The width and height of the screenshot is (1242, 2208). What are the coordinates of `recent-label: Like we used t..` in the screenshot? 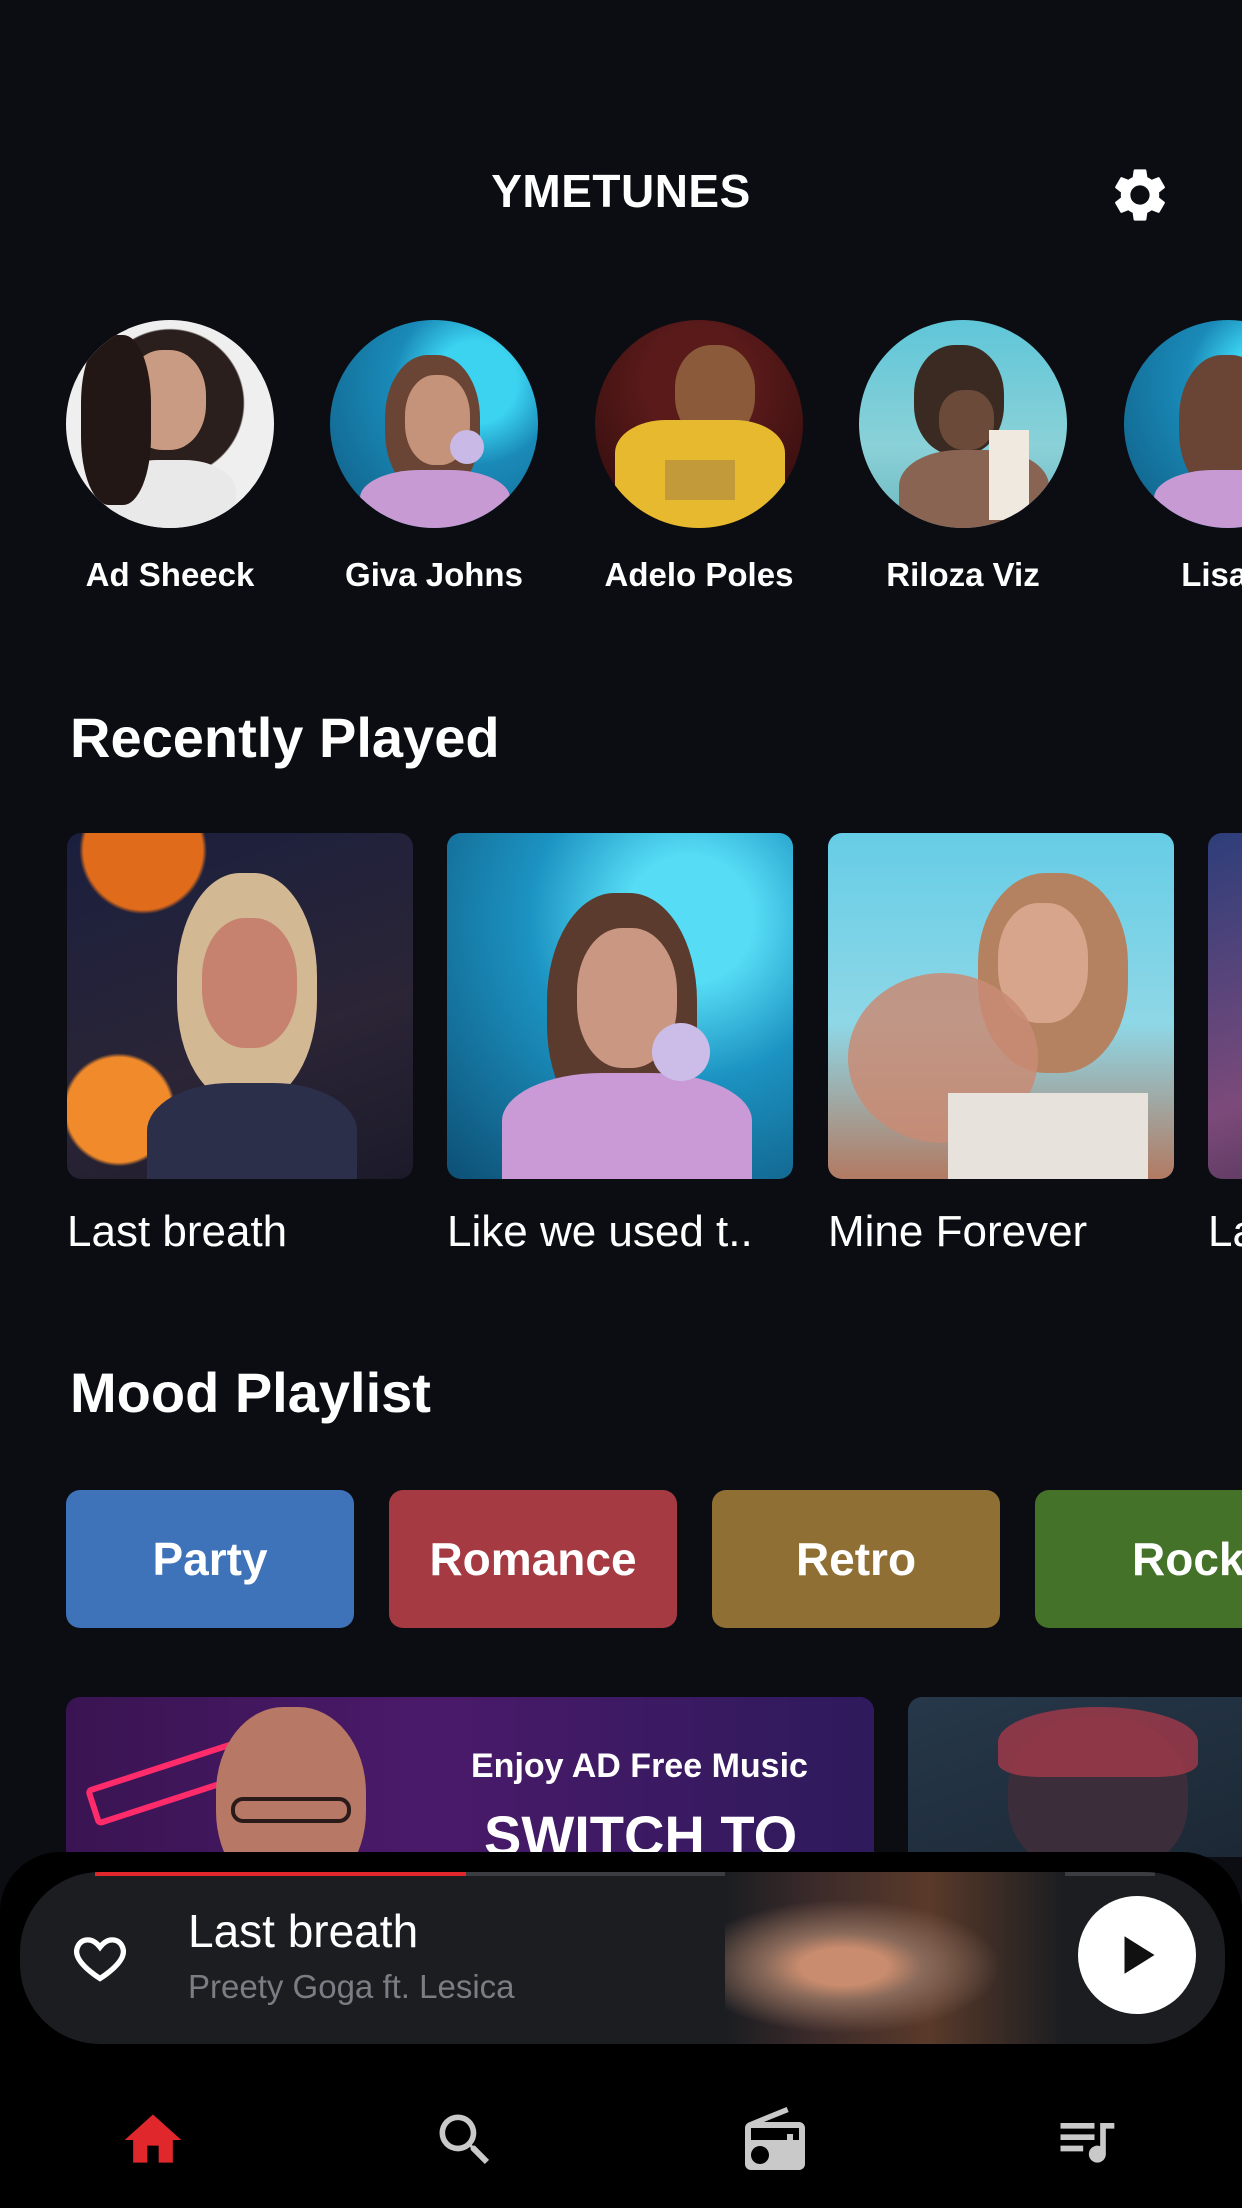 It's located at (600, 1231).